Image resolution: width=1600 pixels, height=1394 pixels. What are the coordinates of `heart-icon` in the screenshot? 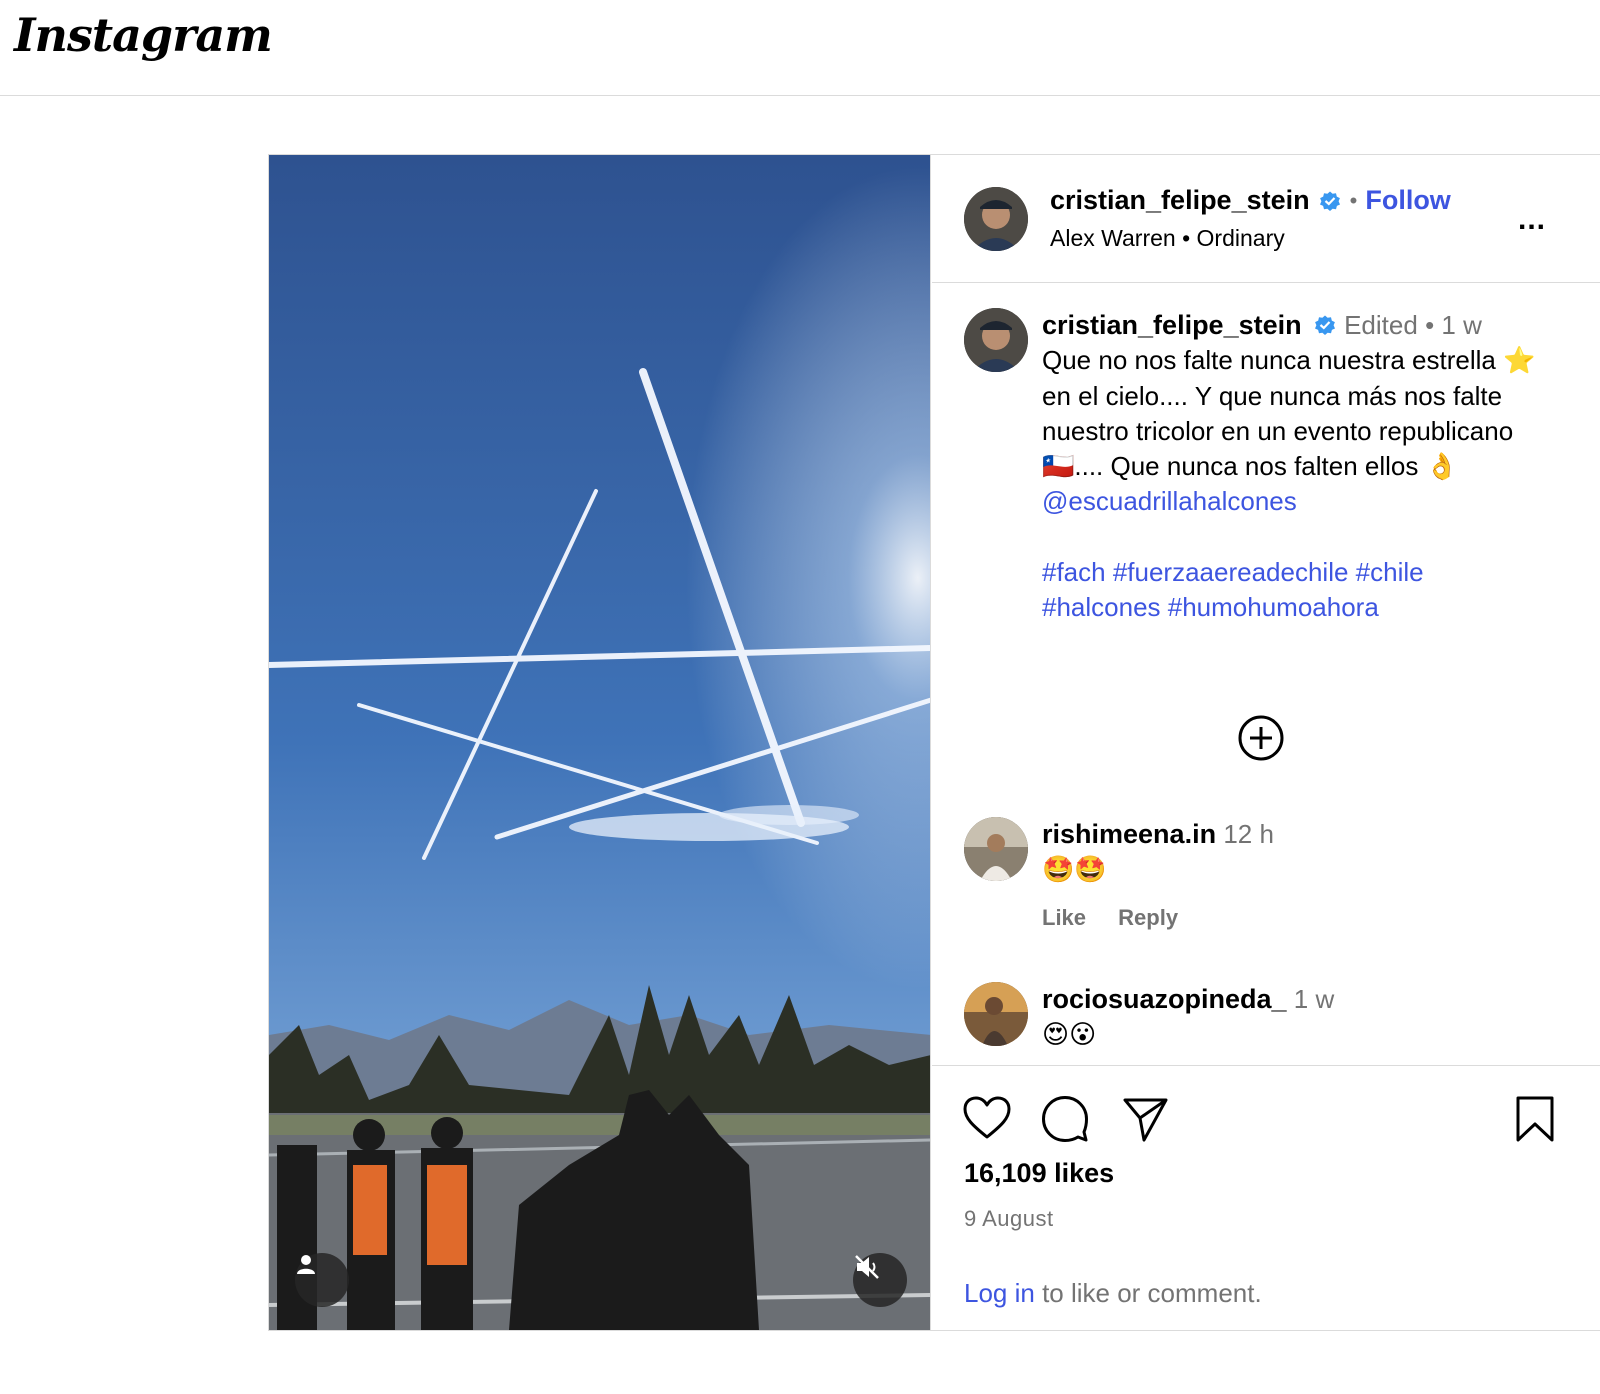 It's located at (987, 1119).